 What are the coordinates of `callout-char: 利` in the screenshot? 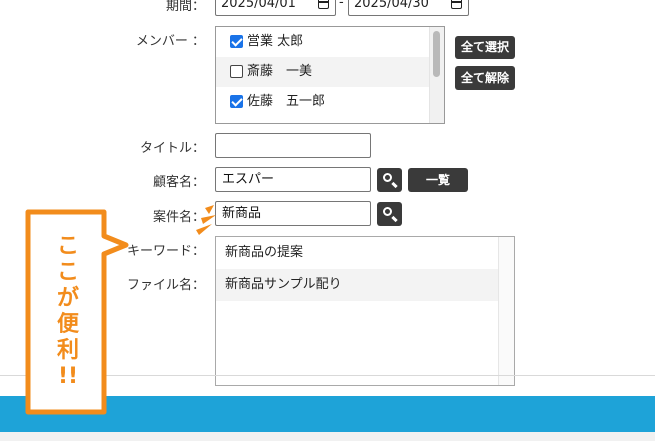 It's located at (67, 350).